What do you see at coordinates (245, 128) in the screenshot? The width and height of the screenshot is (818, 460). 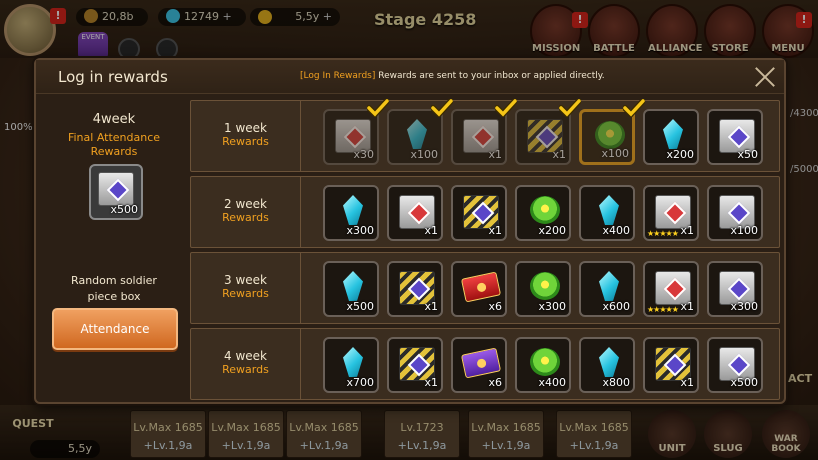 I see `week-title: 1 week` at bounding box center [245, 128].